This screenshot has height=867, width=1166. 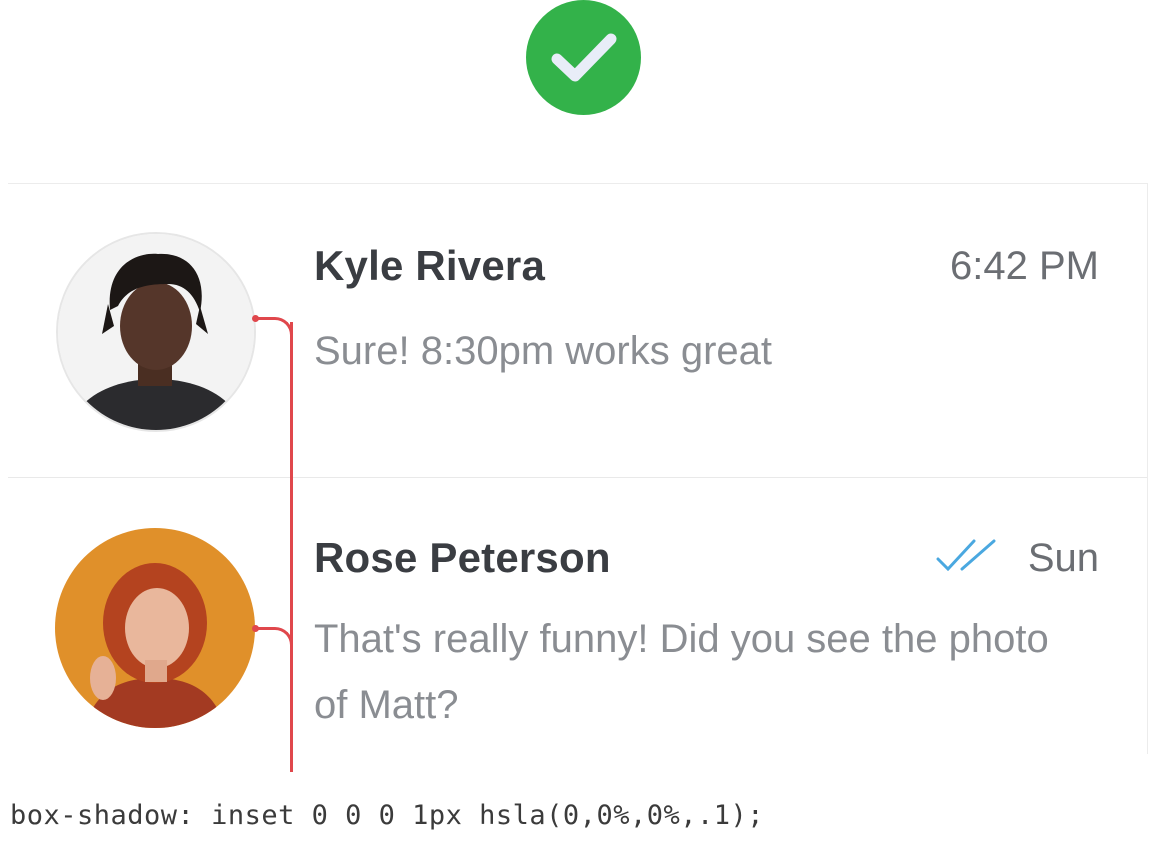 I want to click on message-time: 6:42 PM, so click(x=1024, y=266).